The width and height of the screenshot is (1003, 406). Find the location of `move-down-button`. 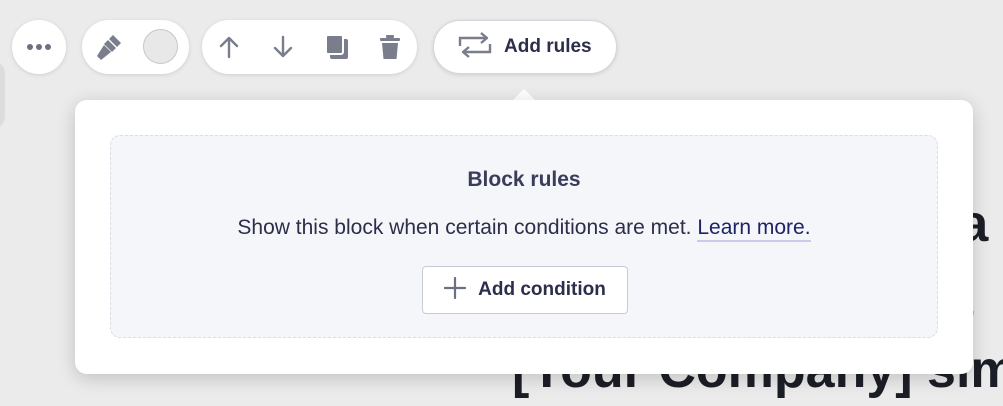

move-down-button is located at coordinates (283, 47).